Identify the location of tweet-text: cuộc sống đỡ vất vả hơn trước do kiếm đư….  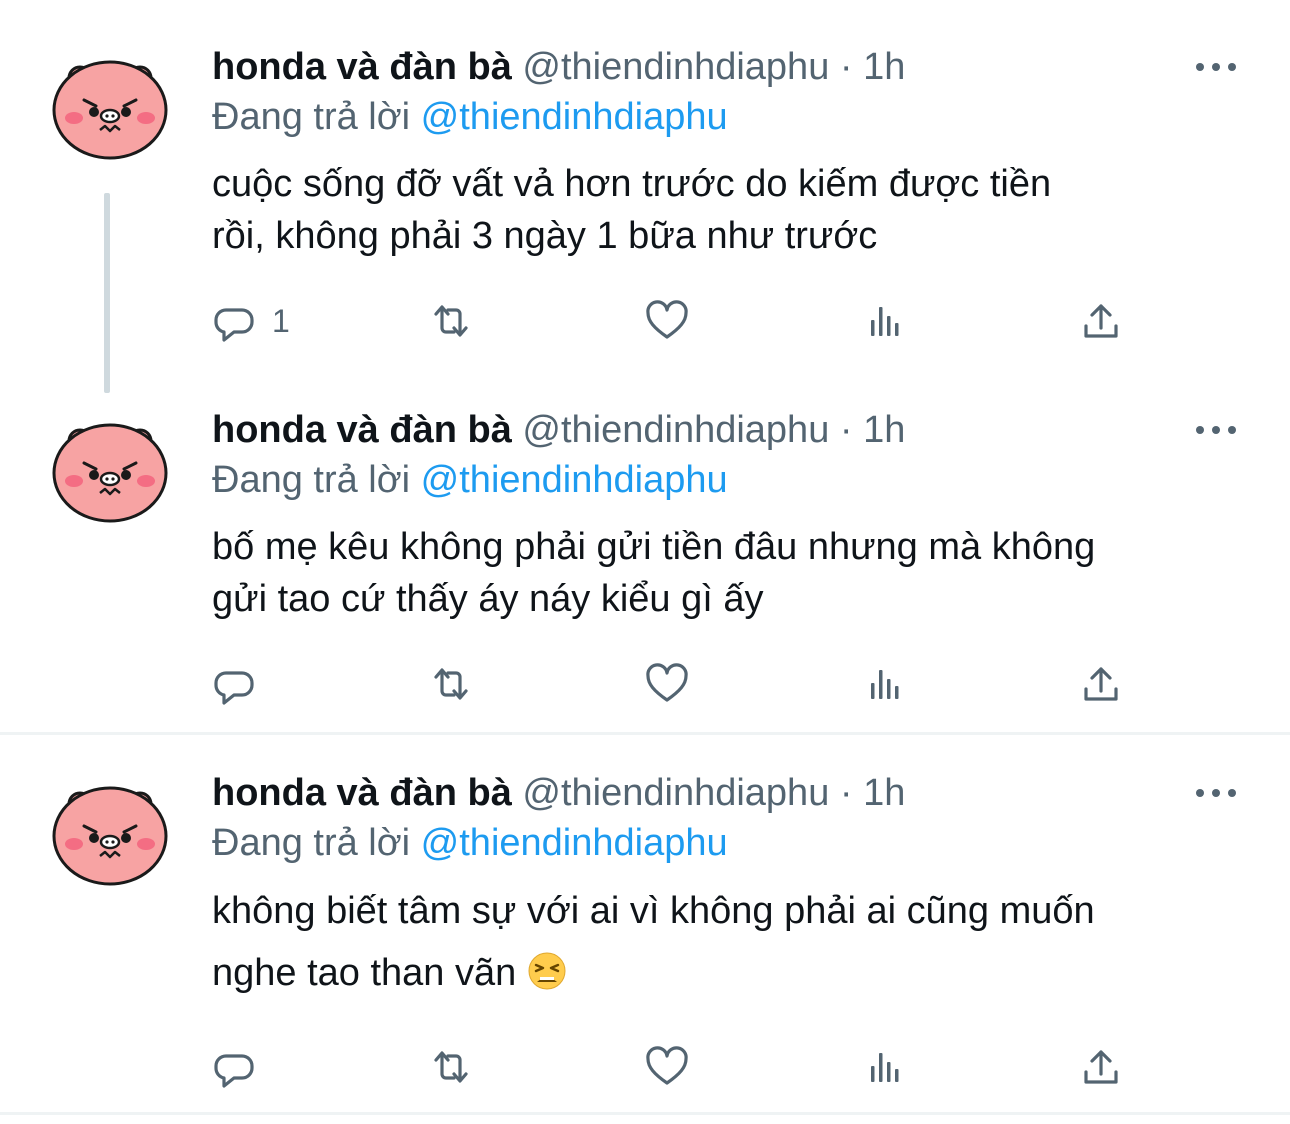
(732, 210).